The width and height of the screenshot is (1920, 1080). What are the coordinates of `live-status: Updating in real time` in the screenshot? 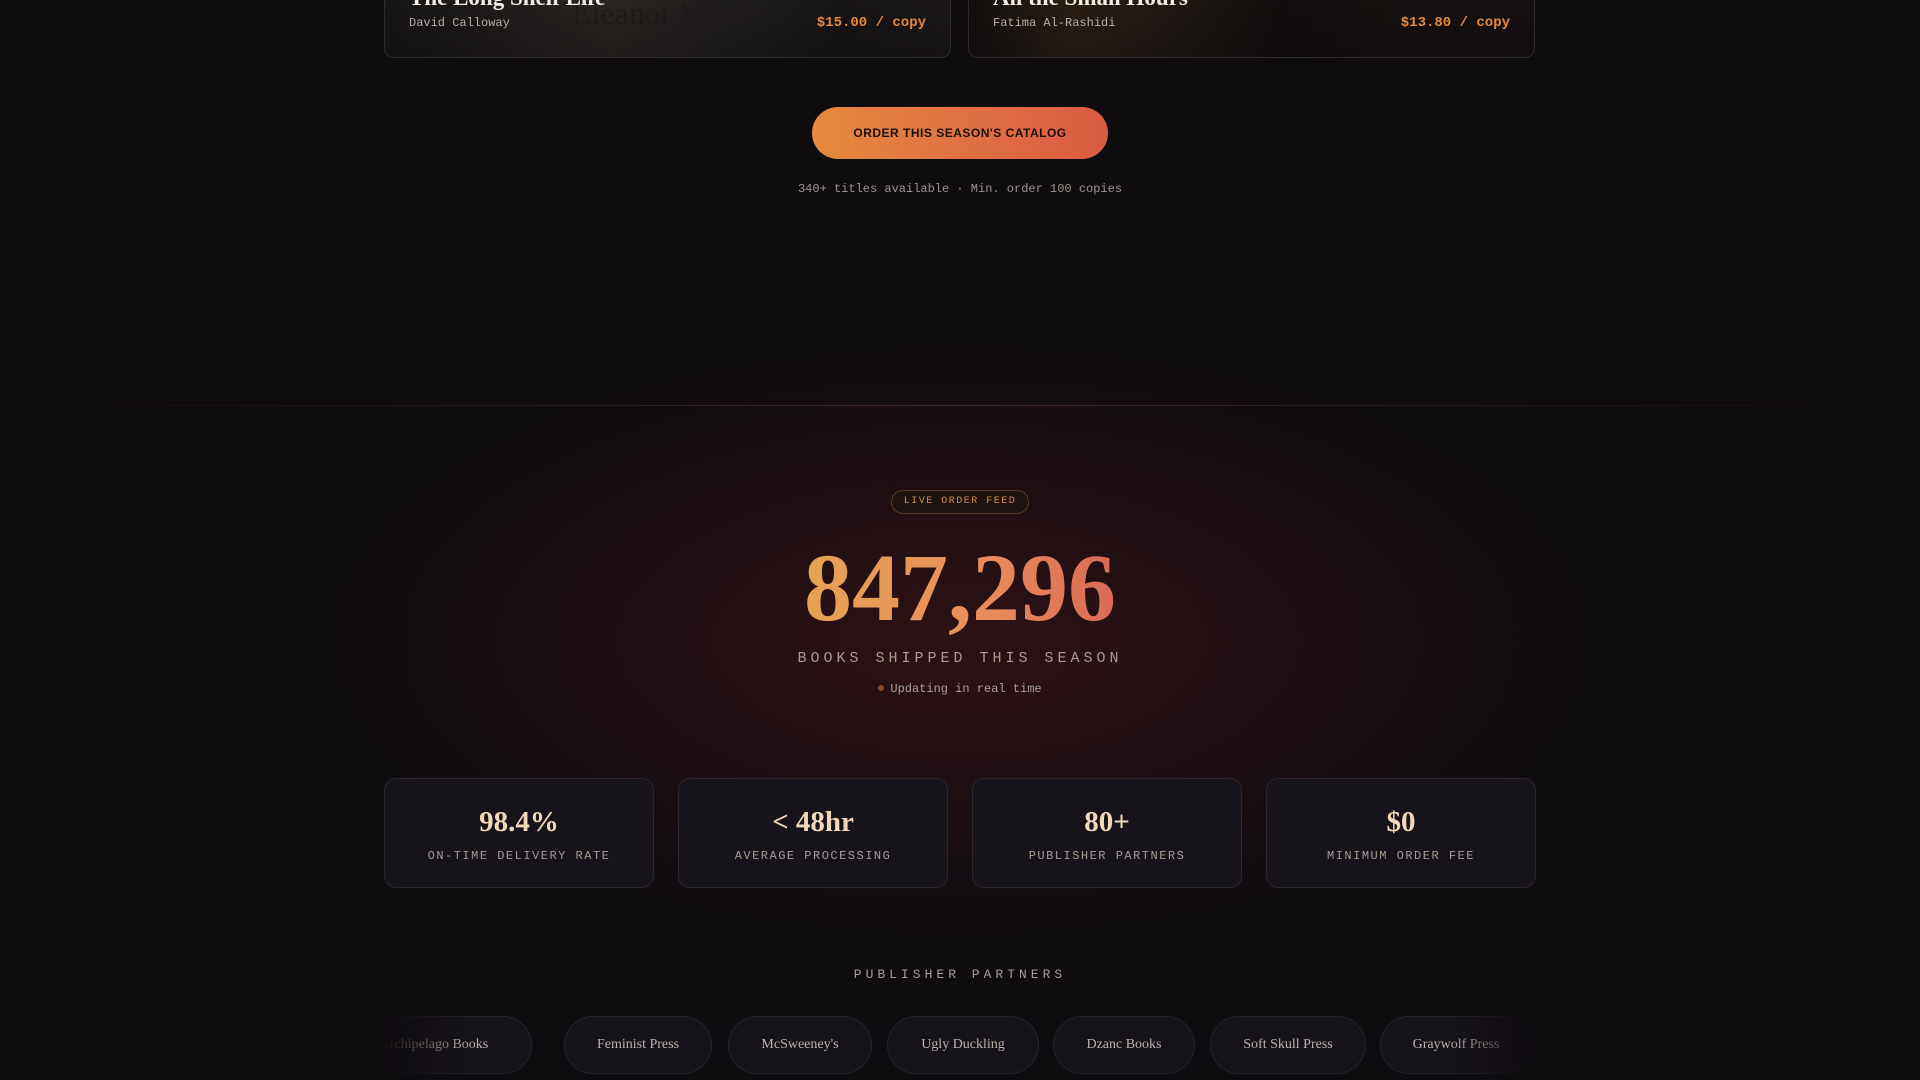 It's located at (960, 689).